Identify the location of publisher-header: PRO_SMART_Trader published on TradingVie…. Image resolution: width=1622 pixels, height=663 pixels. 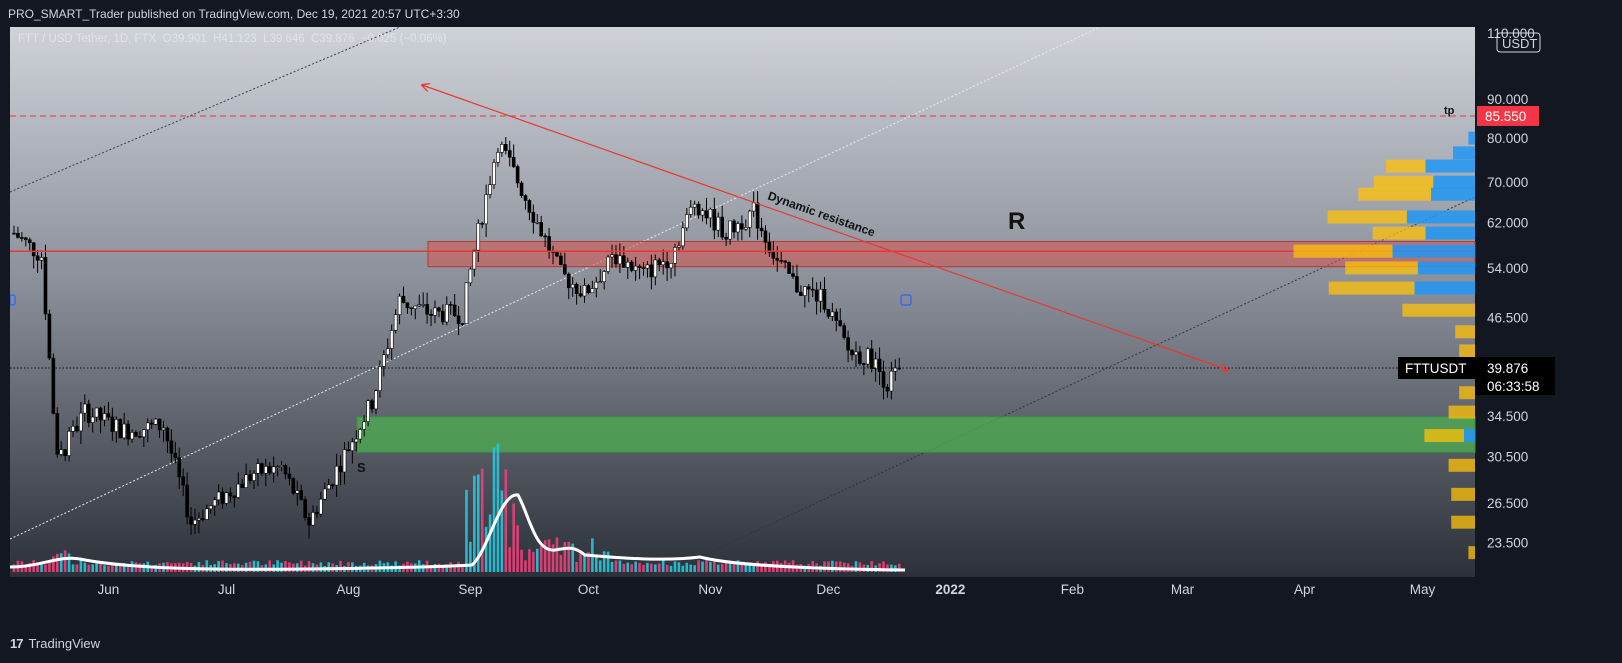
(234, 14).